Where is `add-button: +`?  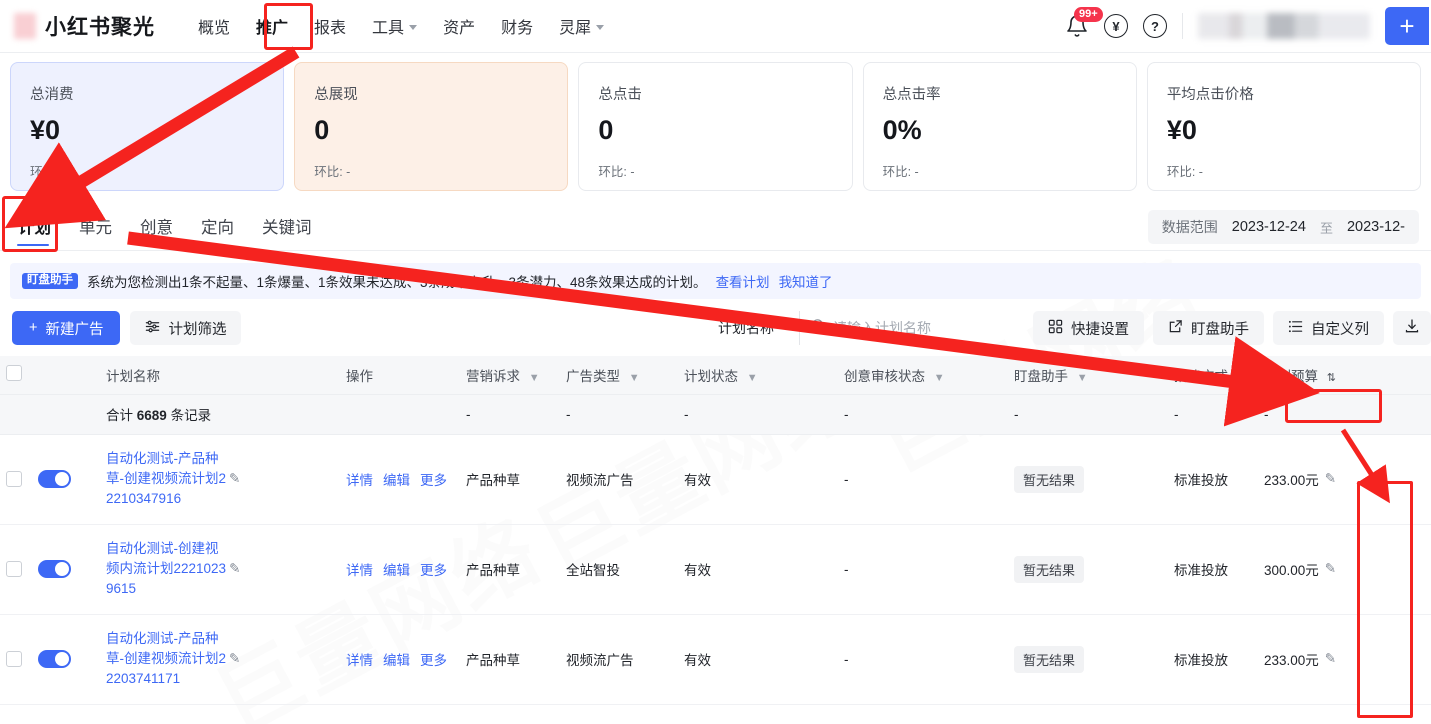
add-button: + is located at coordinates (1407, 26).